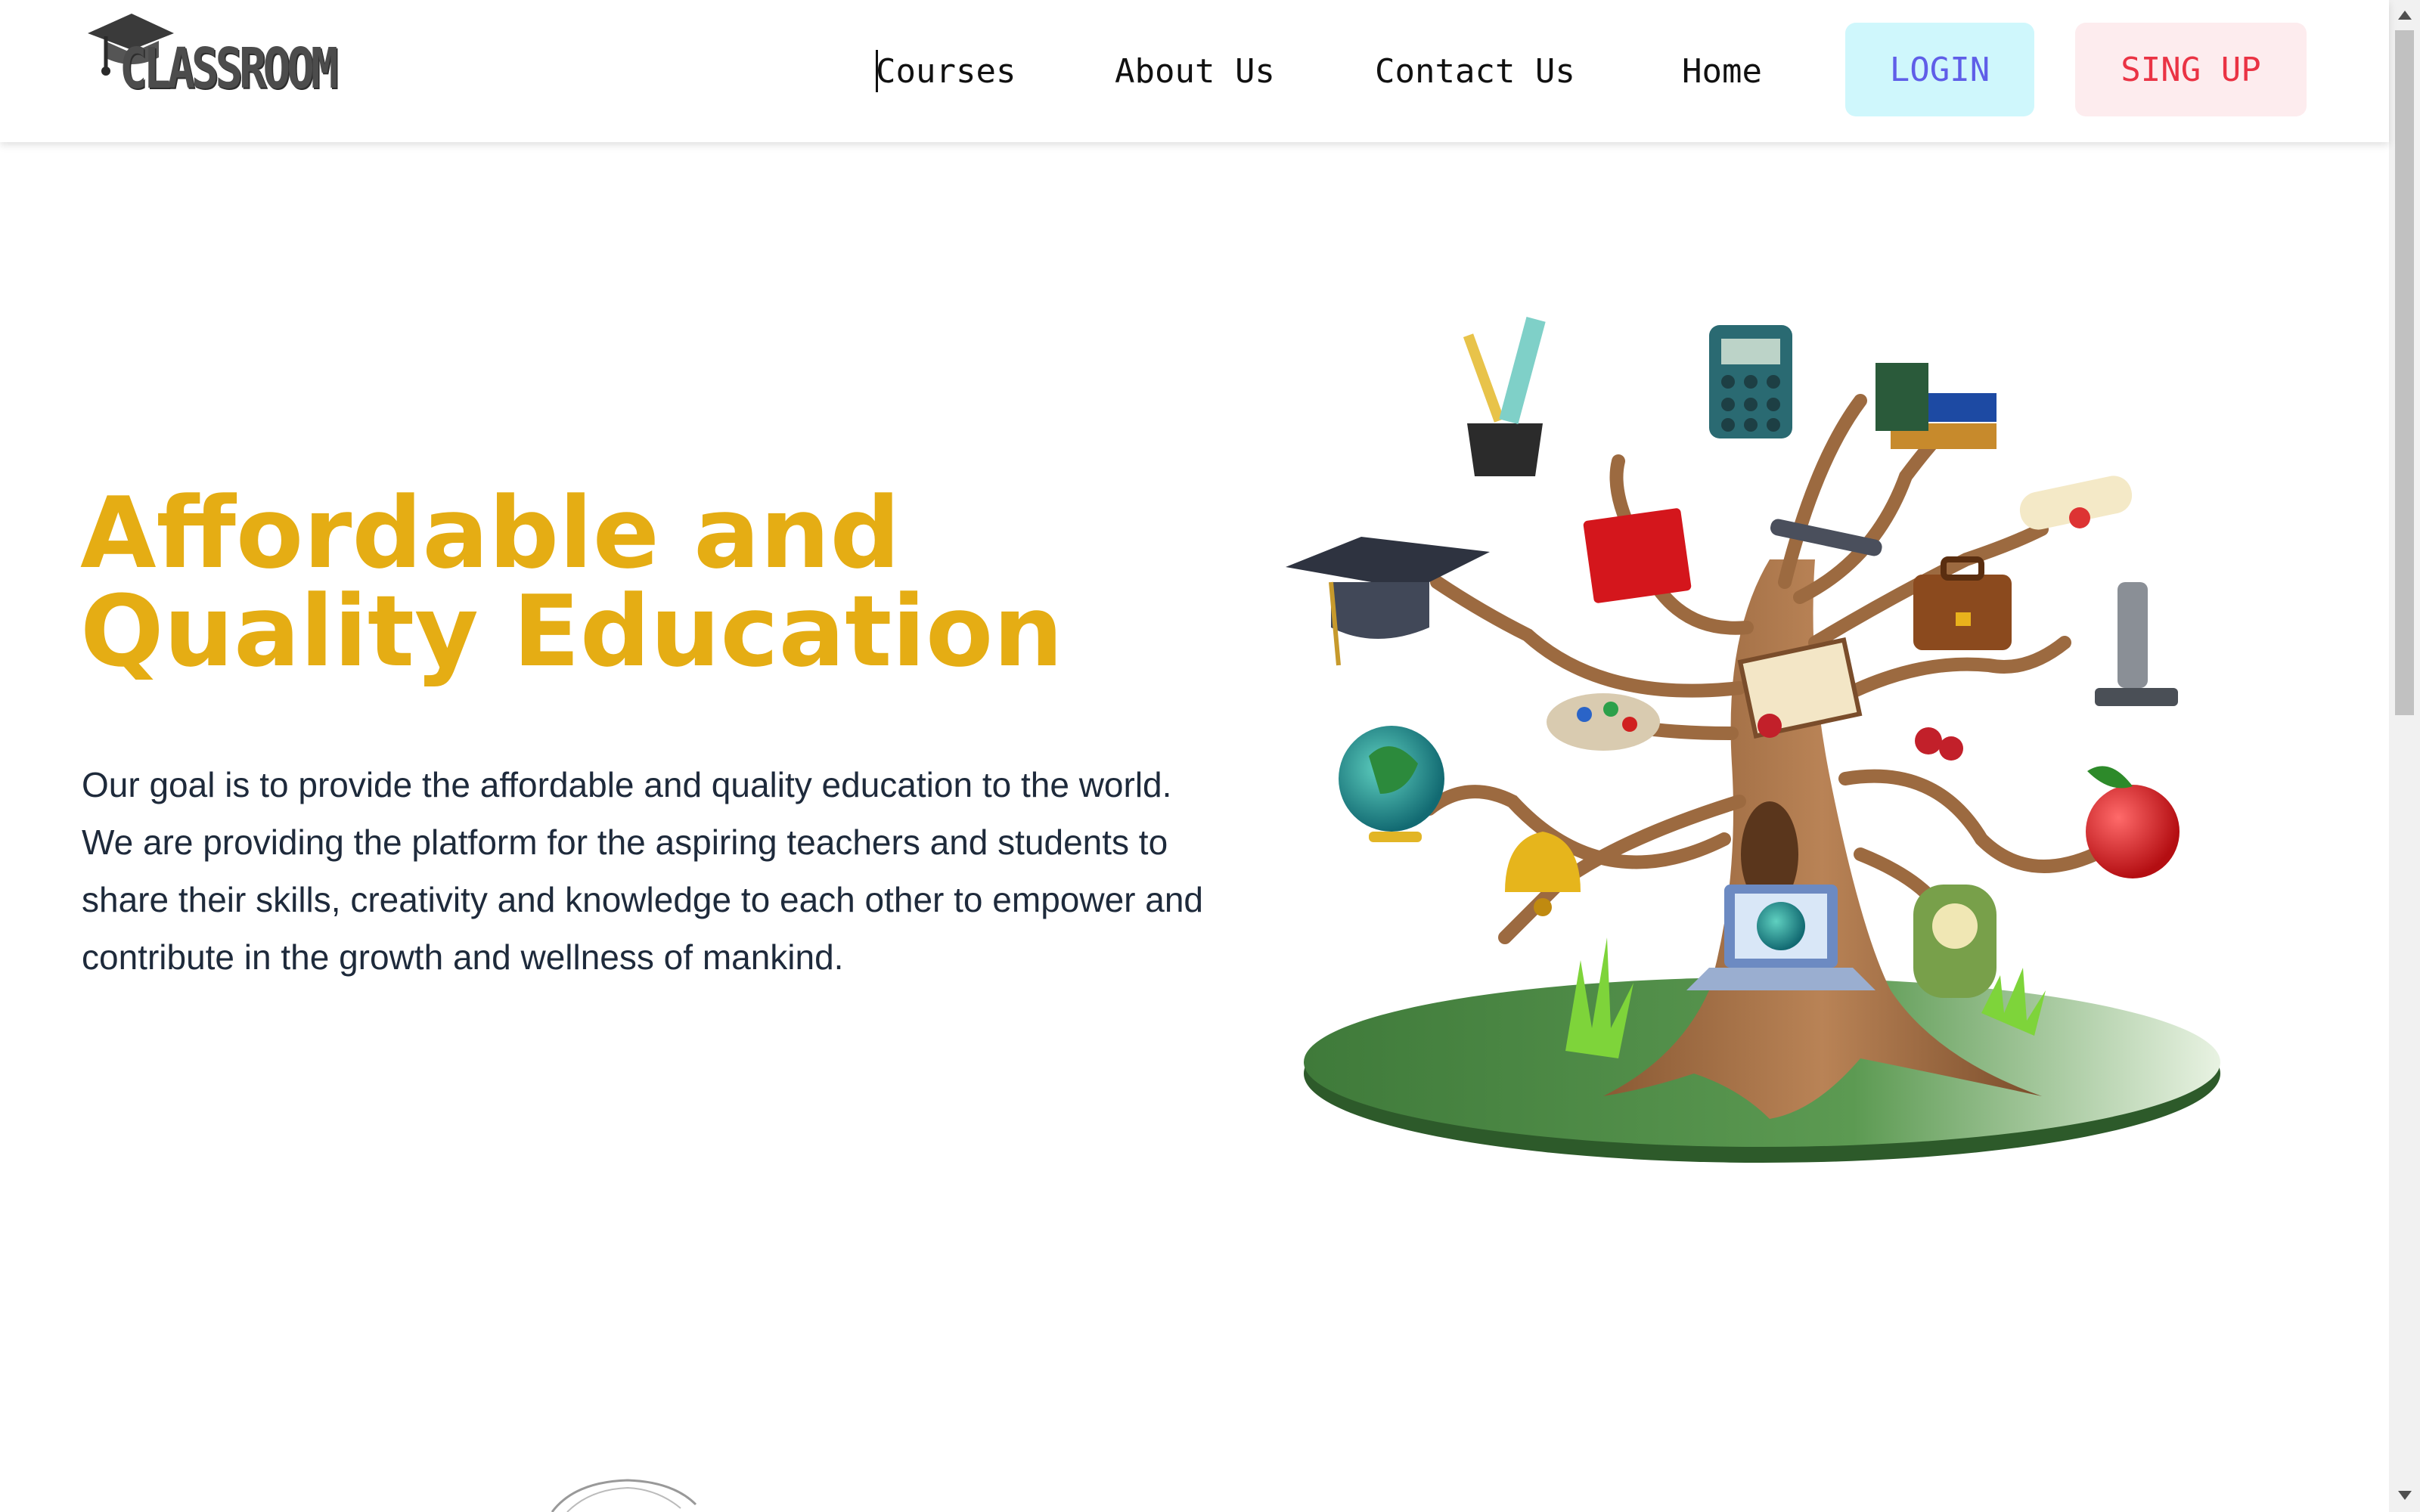 Image resolution: width=2420 pixels, height=1512 pixels. Describe the element at coordinates (2404, 756) in the screenshot. I see `page-scrollbar` at that location.